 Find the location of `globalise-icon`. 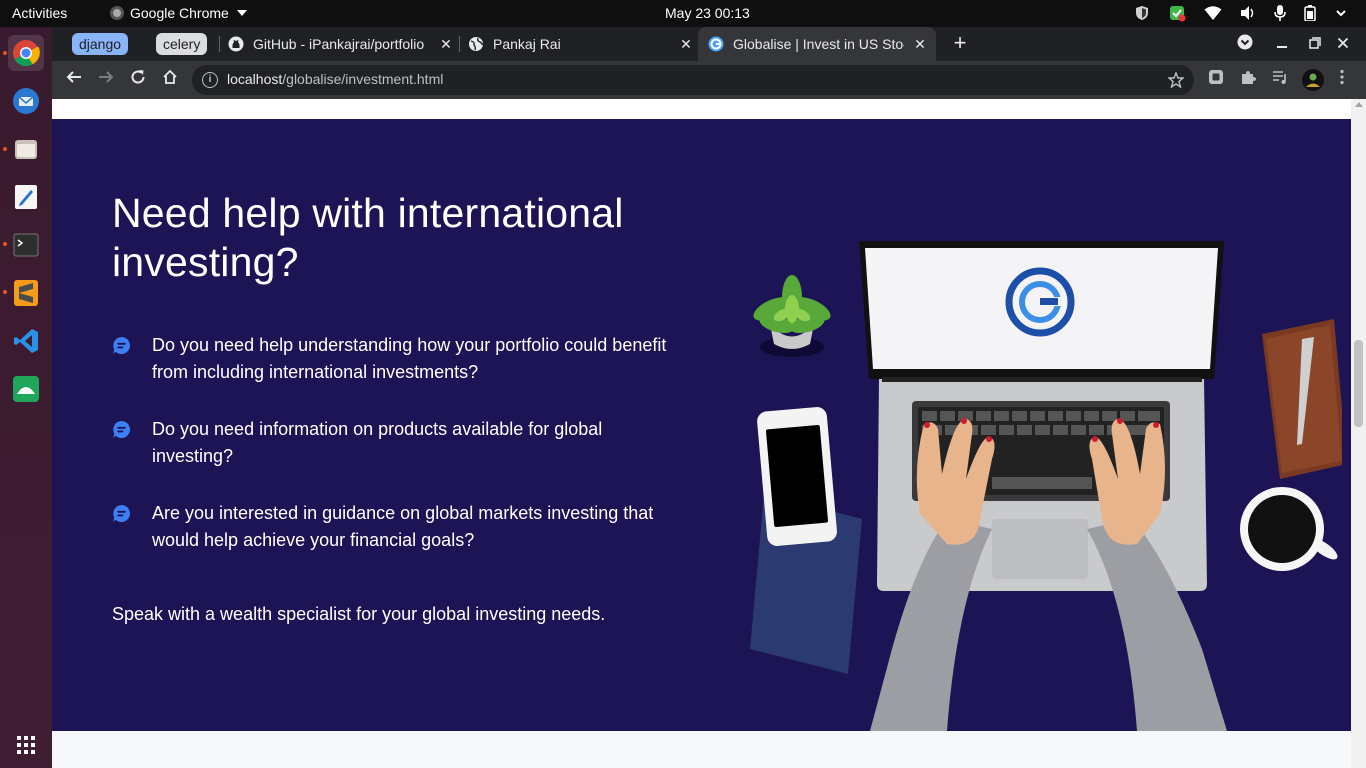

globalise-icon is located at coordinates (716, 44).